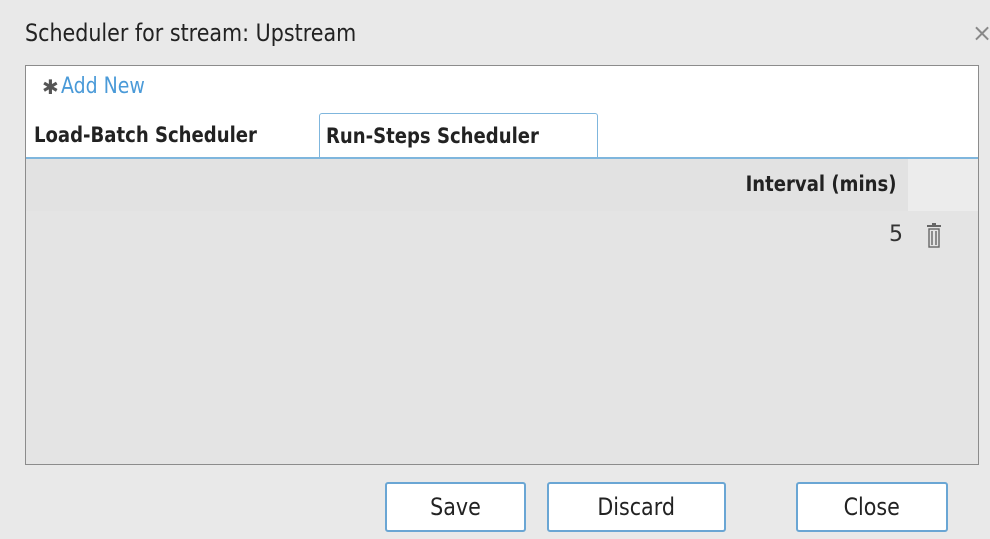 The width and height of the screenshot is (990, 539). What do you see at coordinates (896, 234) in the screenshot?
I see `interval-cell: 5` at bounding box center [896, 234].